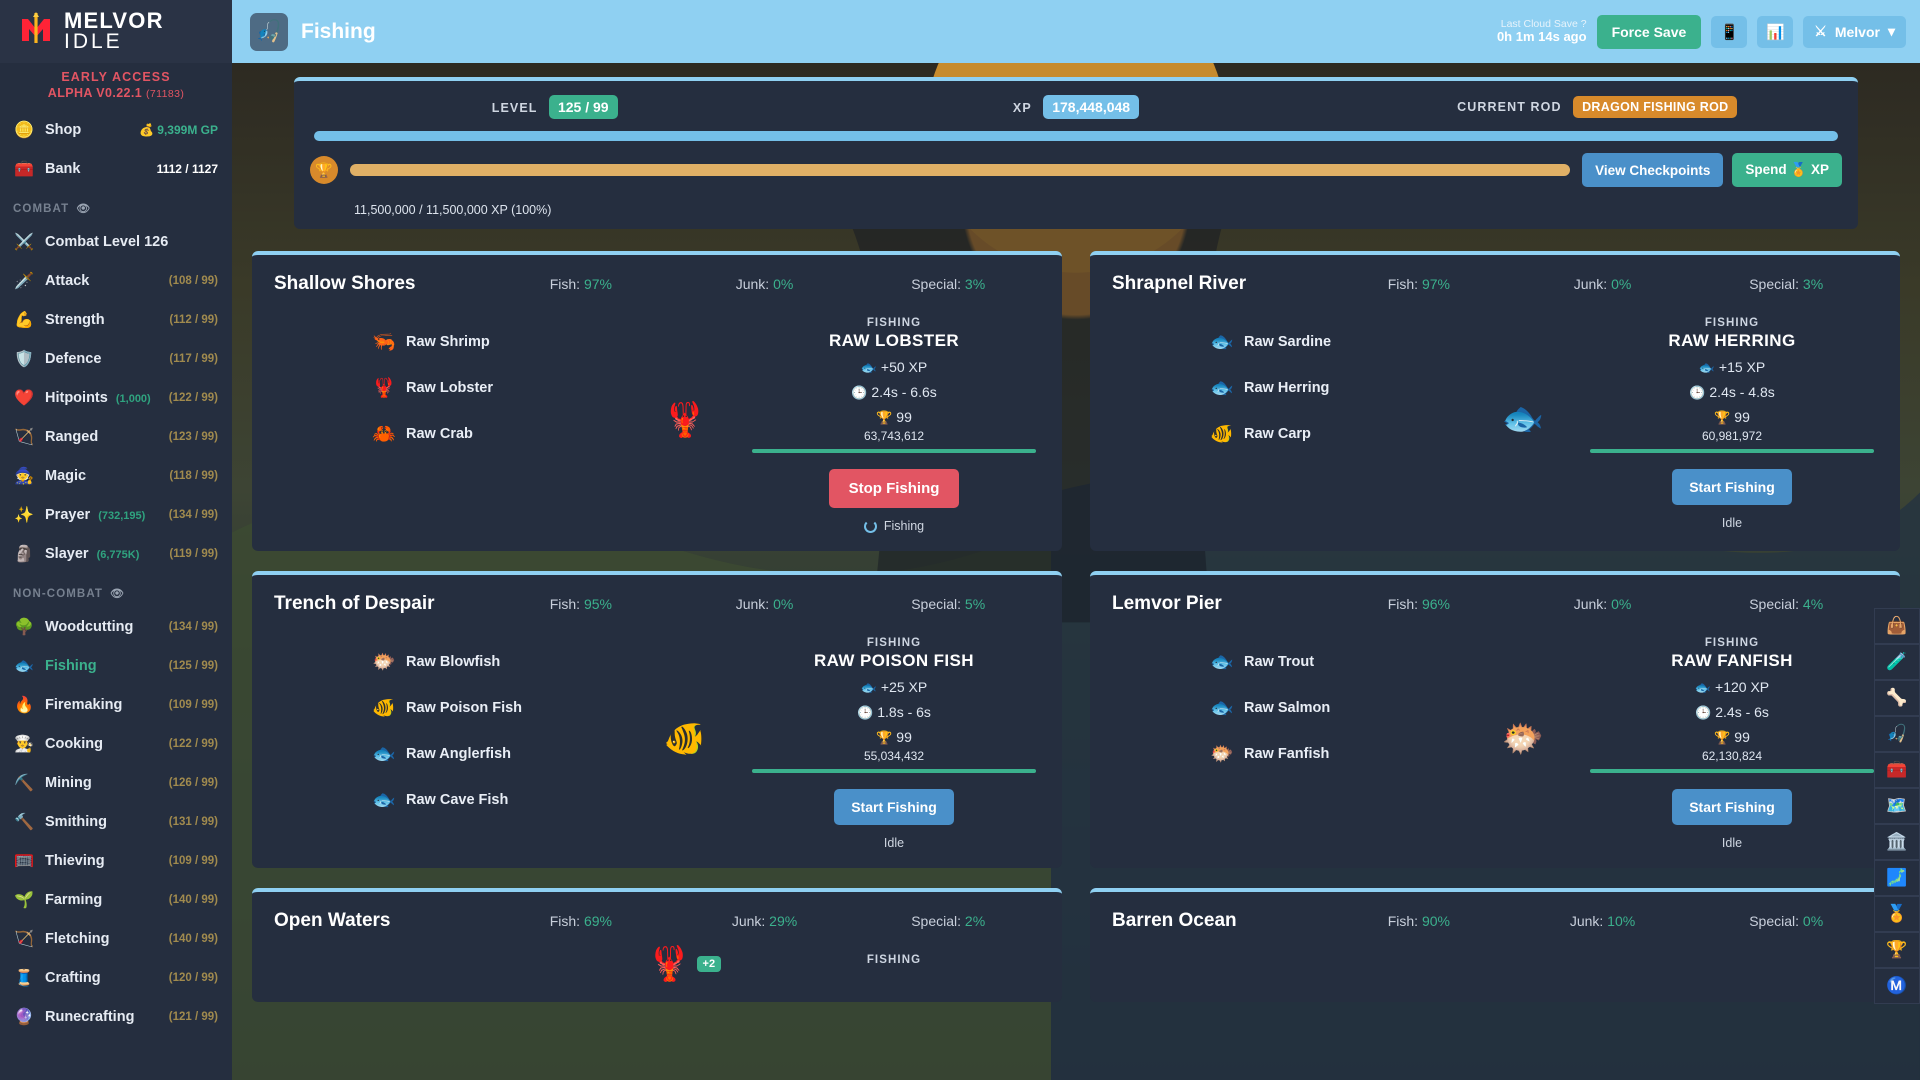 The image size is (1920, 1080). What do you see at coordinates (58, 593) in the screenshot?
I see `sidebar-group-label: NON-COMBAT` at bounding box center [58, 593].